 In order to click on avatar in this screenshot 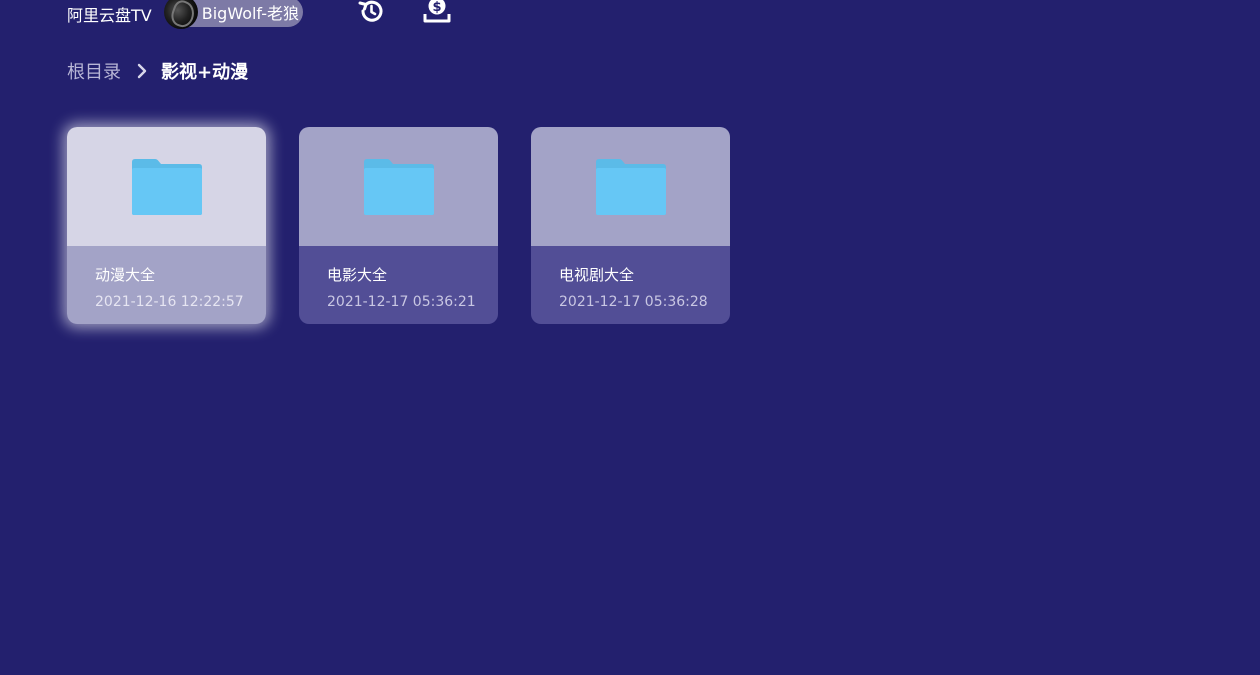, I will do `click(180, 14)`.